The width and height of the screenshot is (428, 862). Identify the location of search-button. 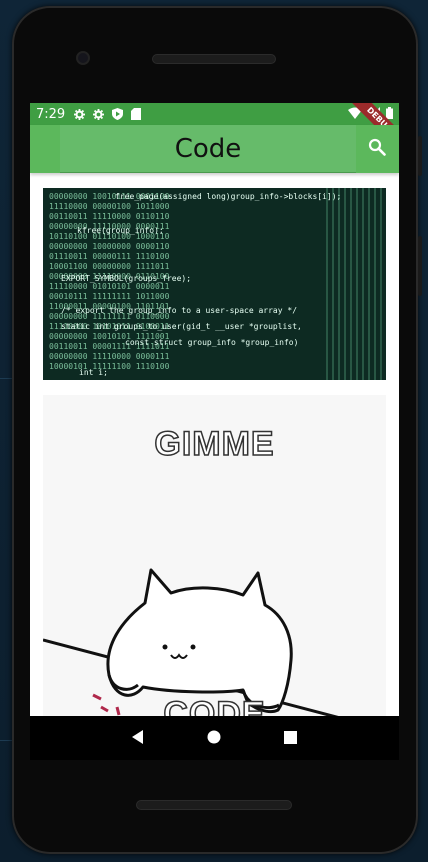
(377, 149).